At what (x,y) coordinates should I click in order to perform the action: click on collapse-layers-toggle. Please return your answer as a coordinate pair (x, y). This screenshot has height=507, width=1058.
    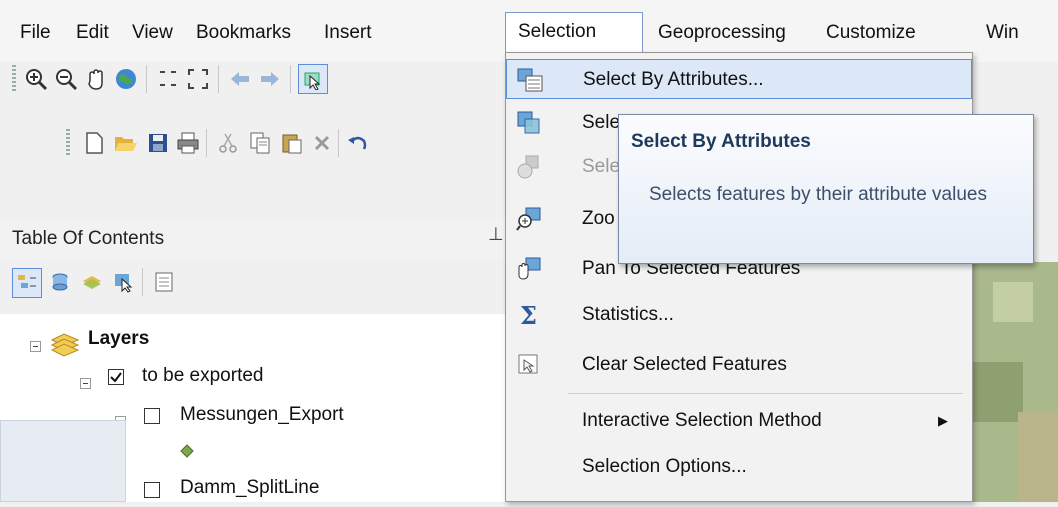
    Looking at the image, I should click on (35, 346).